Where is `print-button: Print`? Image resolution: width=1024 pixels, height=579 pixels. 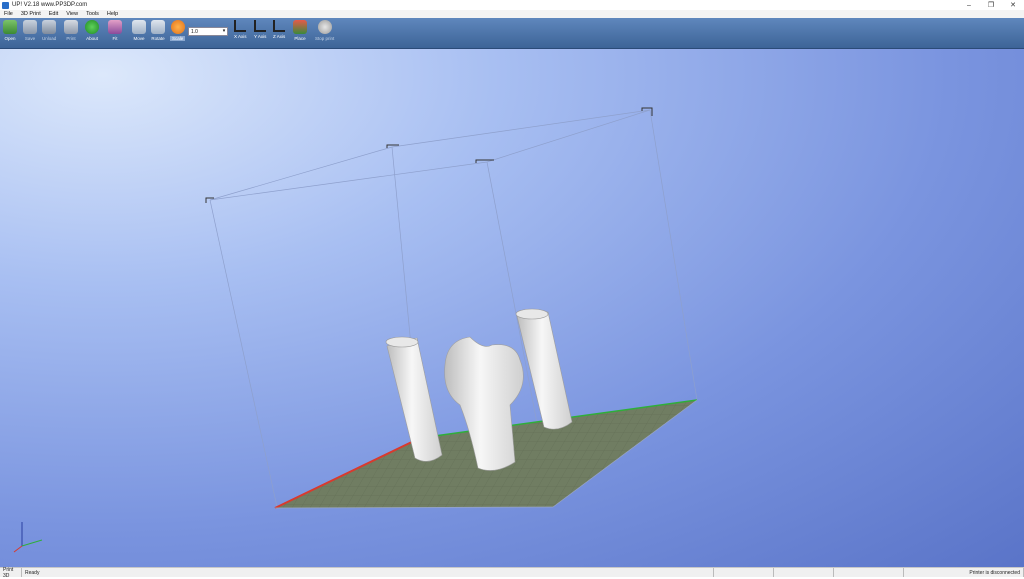 print-button: Print is located at coordinates (71, 30).